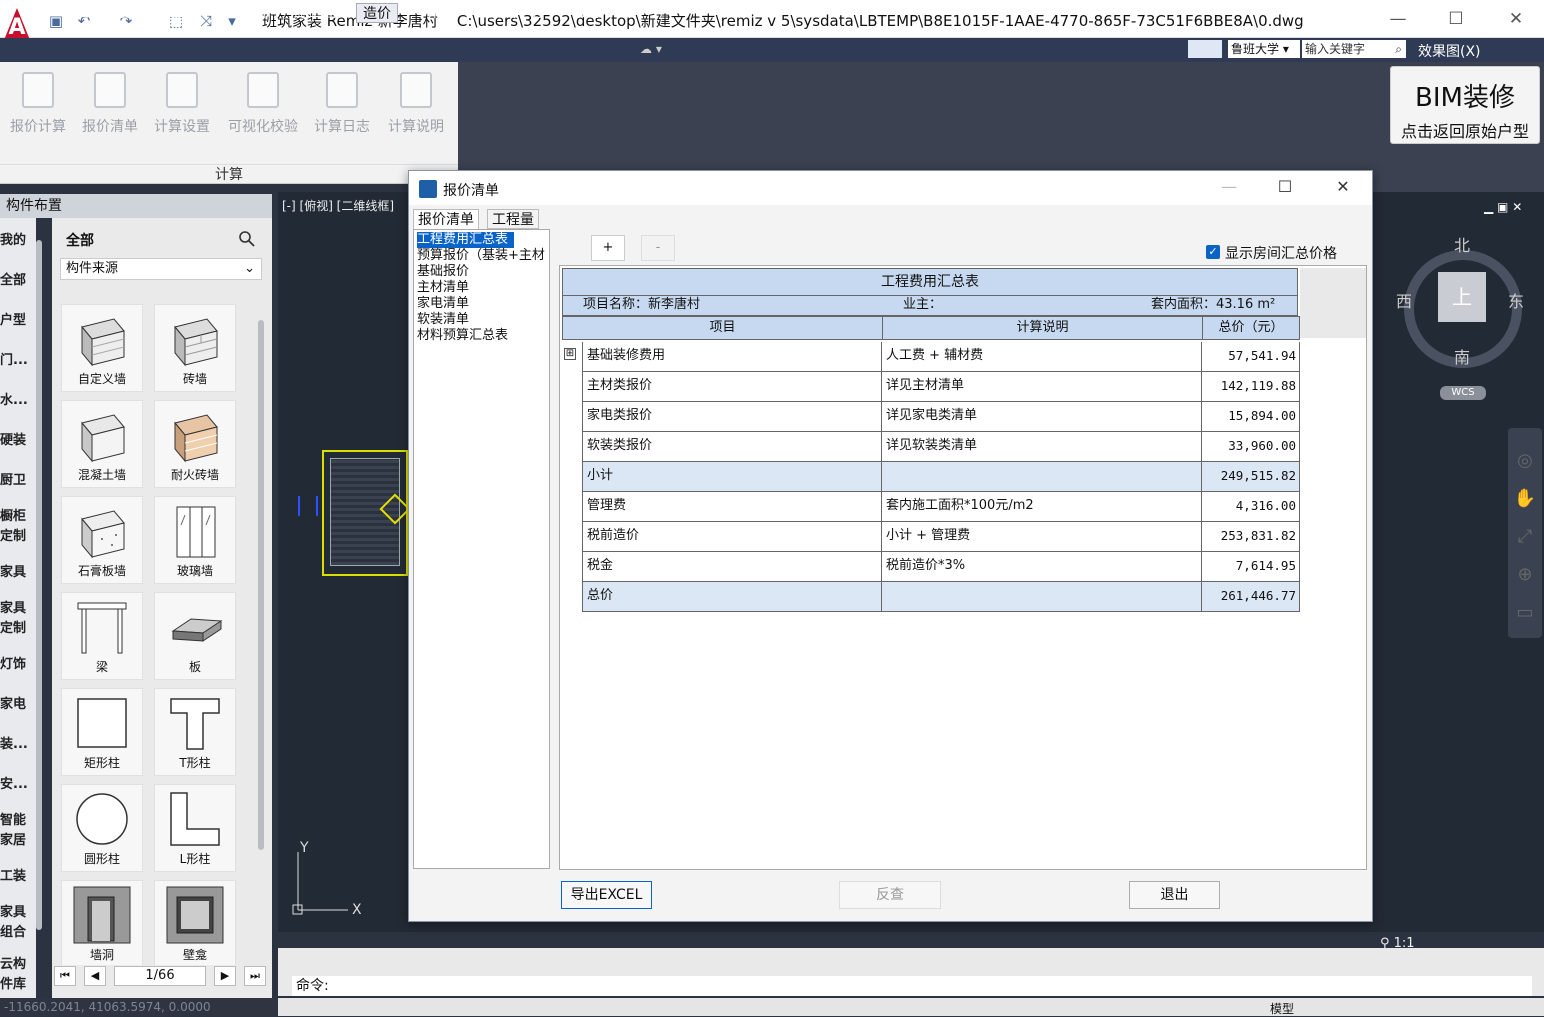 This screenshot has width=1544, height=1017. What do you see at coordinates (102, 828) in the screenshot?
I see `tile-round-column: 圆形柱` at bounding box center [102, 828].